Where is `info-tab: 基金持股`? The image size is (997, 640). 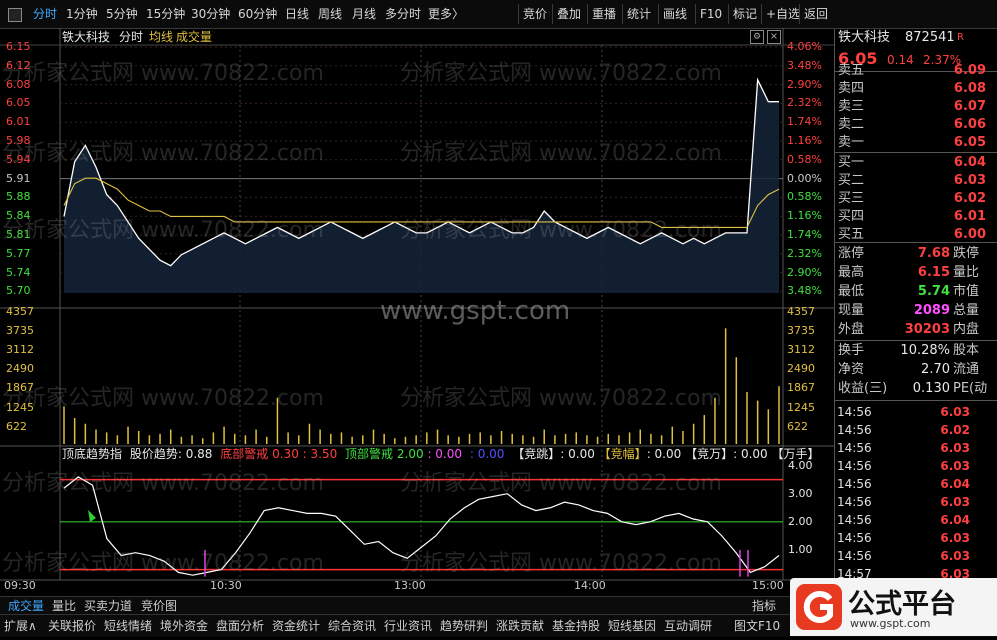
info-tab: 基金持股 is located at coordinates (576, 626).